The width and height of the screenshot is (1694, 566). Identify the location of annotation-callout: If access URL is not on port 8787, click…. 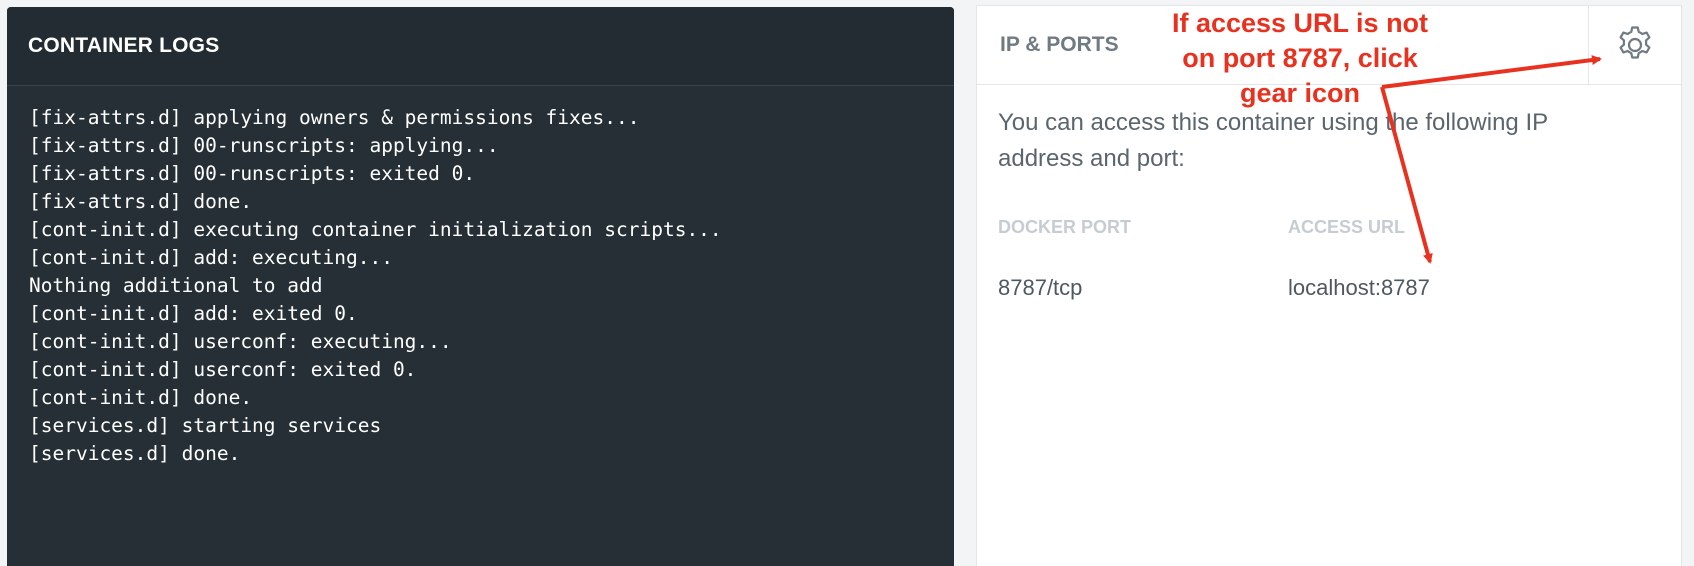
(1300, 58).